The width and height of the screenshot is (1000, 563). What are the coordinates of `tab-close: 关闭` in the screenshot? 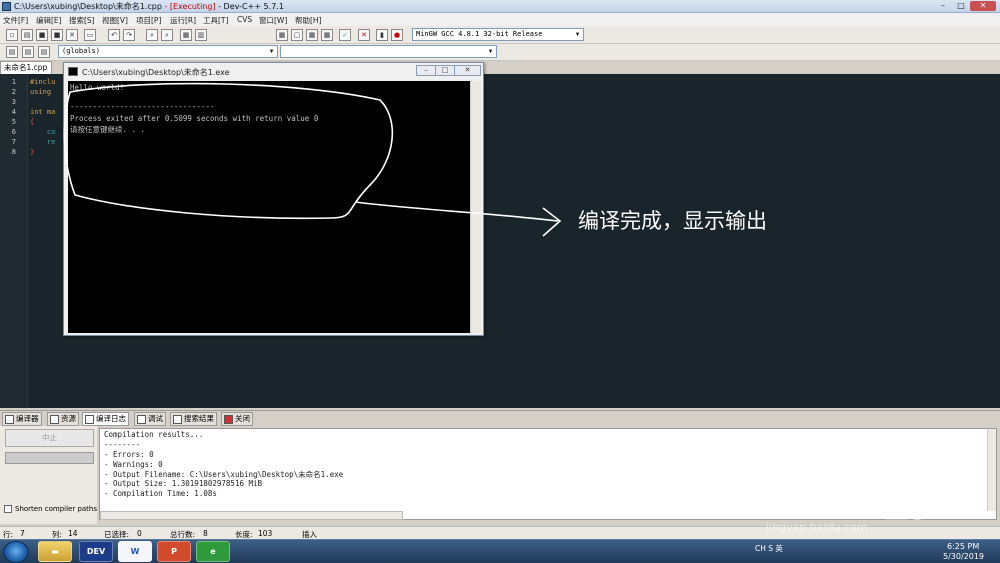 It's located at (237, 419).